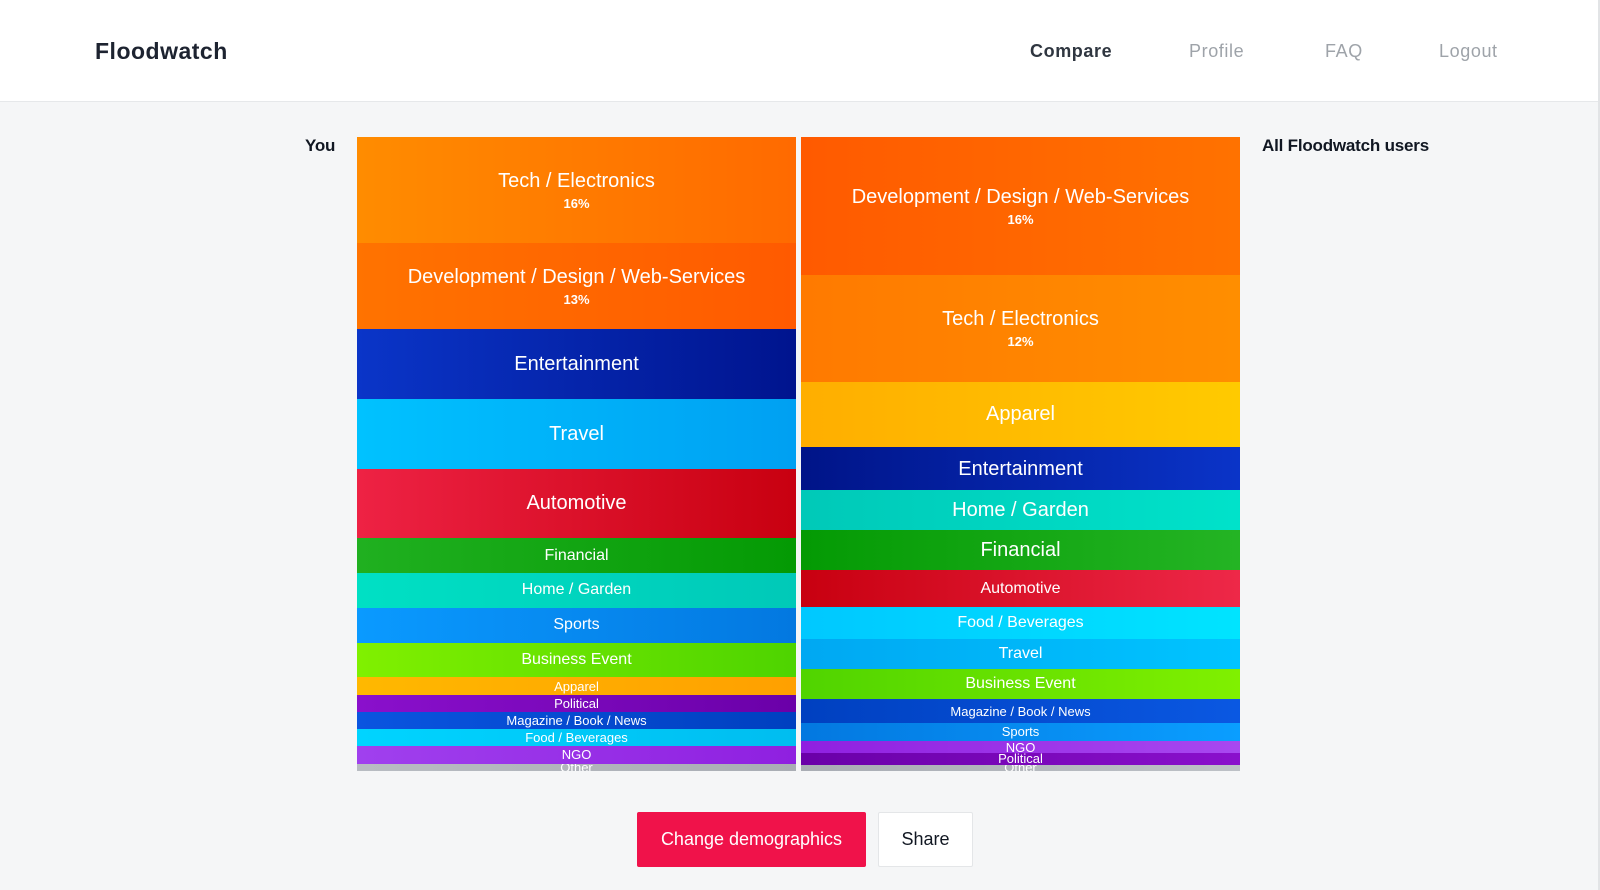 This screenshot has width=1600, height=890. I want to click on share-button: Share, so click(925, 839).